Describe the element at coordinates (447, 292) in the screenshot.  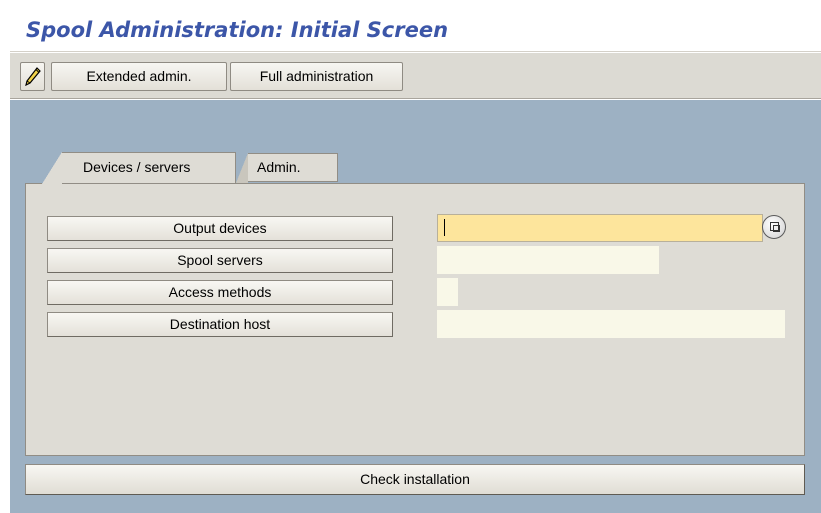
I see `access-method-field` at that location.